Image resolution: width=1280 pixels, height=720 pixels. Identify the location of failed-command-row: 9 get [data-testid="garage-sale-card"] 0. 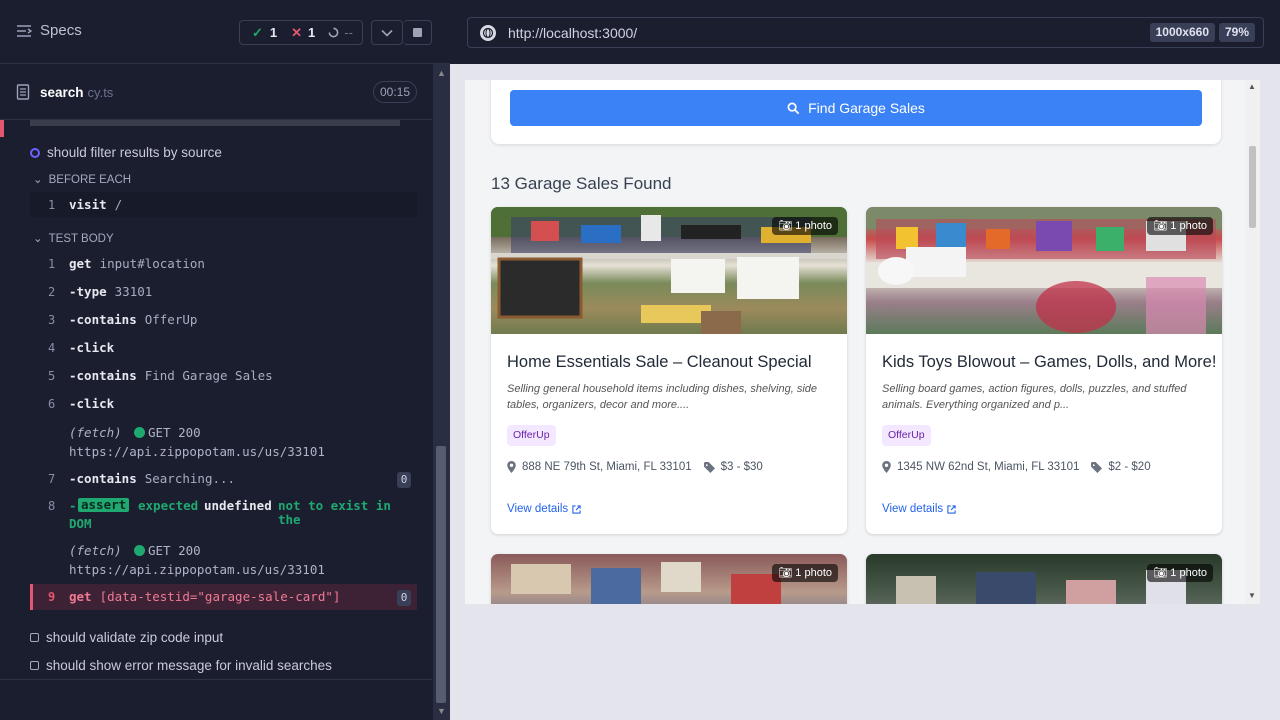
(223, 597).